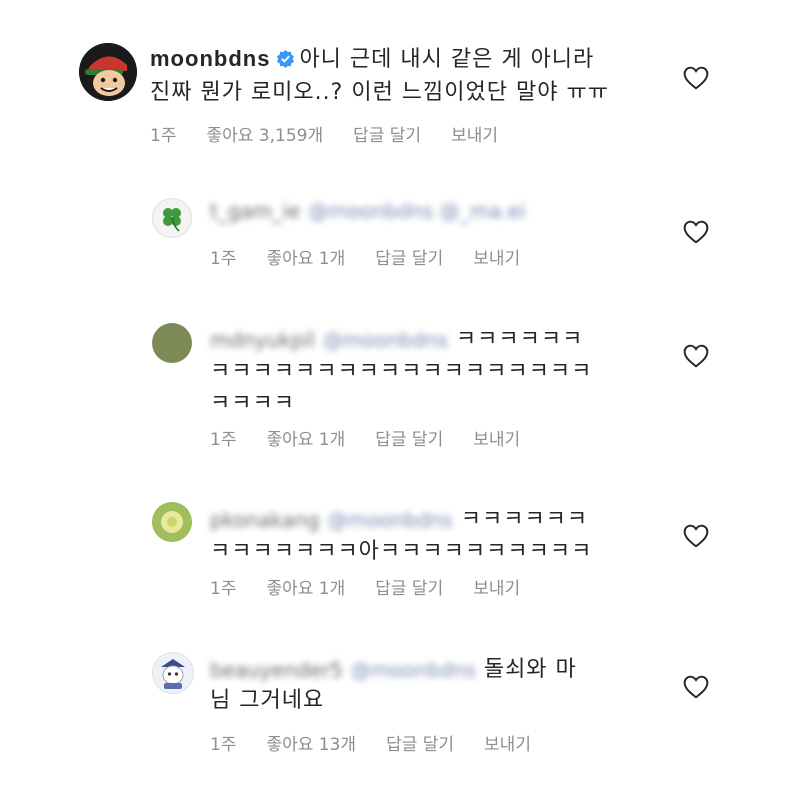 The height and width of the screenshot is (800, 800). I want to click on username: t_gam_ie, so click(255, 211).